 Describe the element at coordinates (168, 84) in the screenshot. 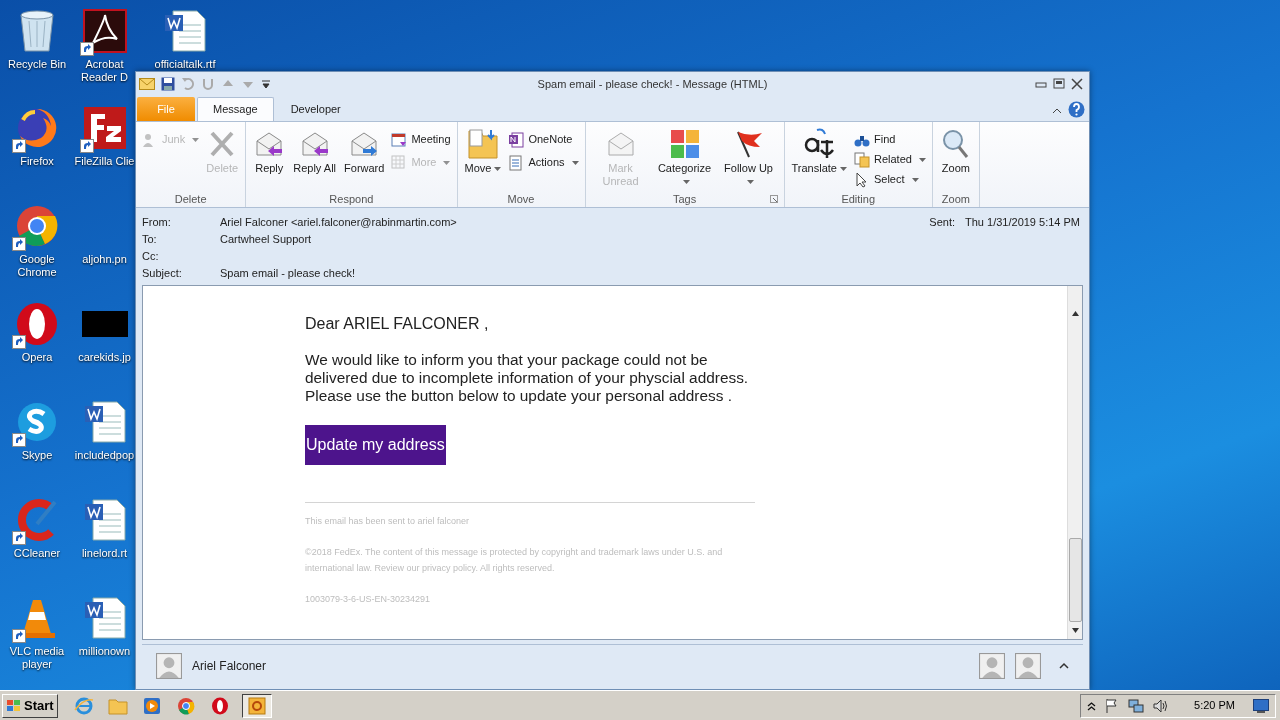

I see `save-icon` at that location.